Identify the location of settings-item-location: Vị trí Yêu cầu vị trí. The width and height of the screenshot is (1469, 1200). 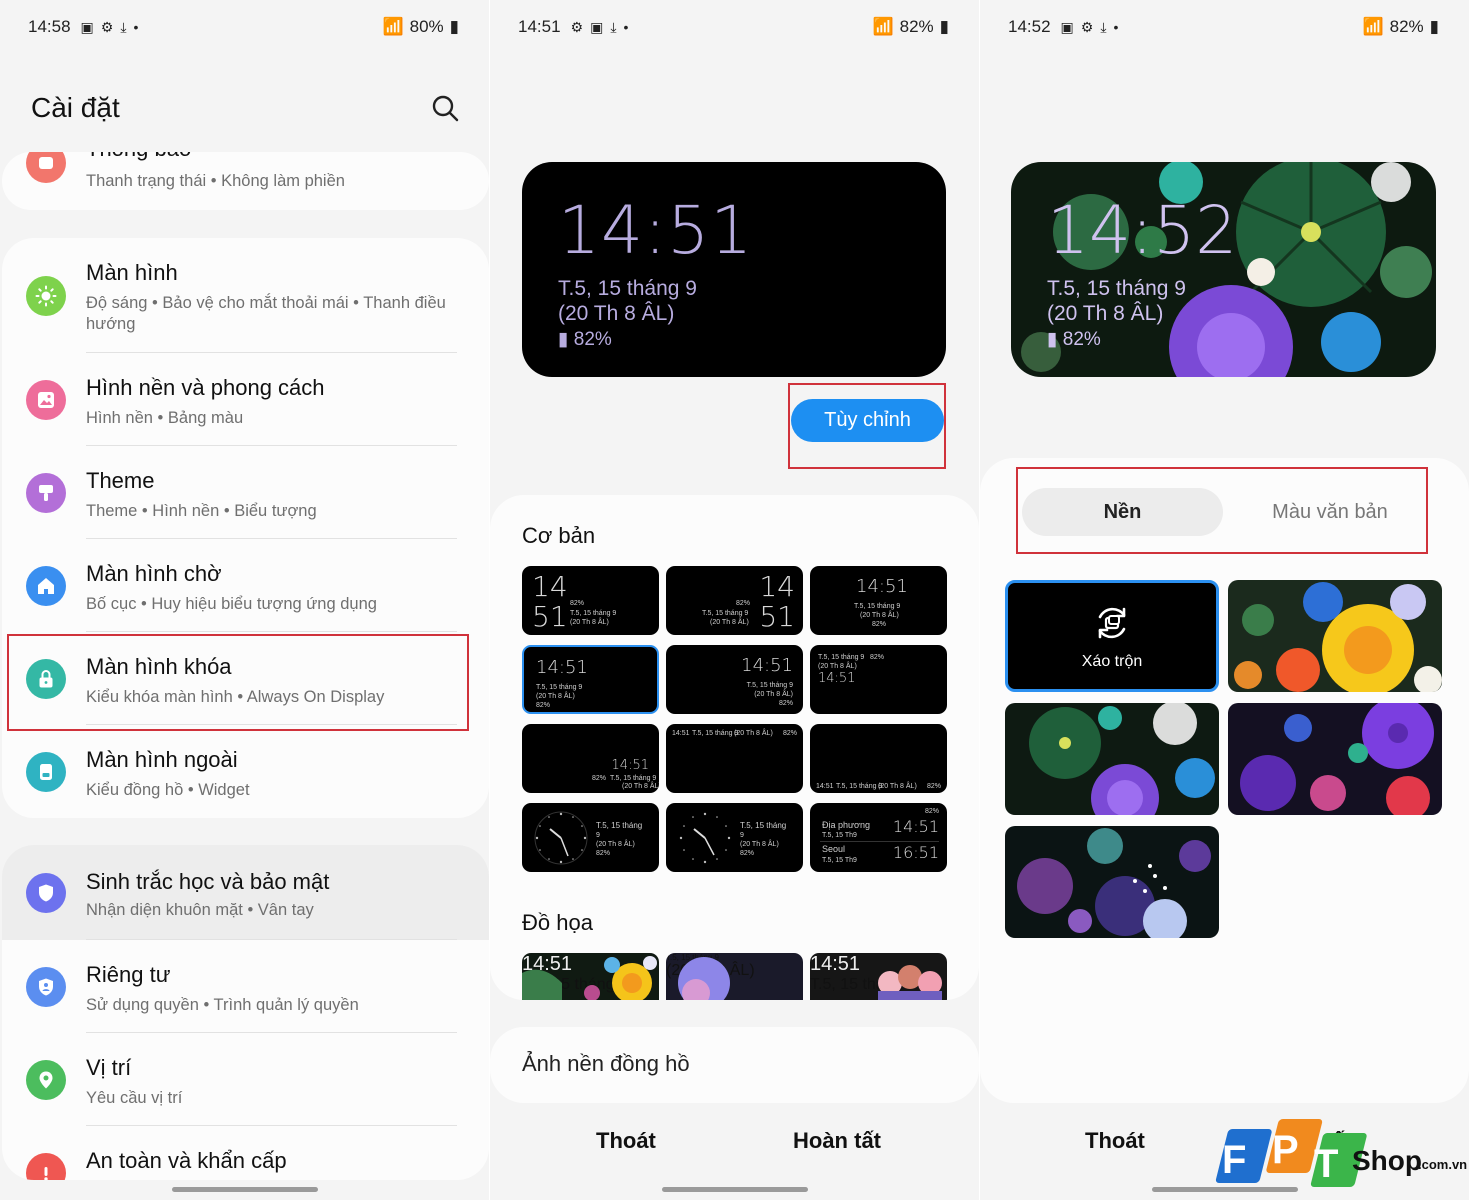
(245, 1079).